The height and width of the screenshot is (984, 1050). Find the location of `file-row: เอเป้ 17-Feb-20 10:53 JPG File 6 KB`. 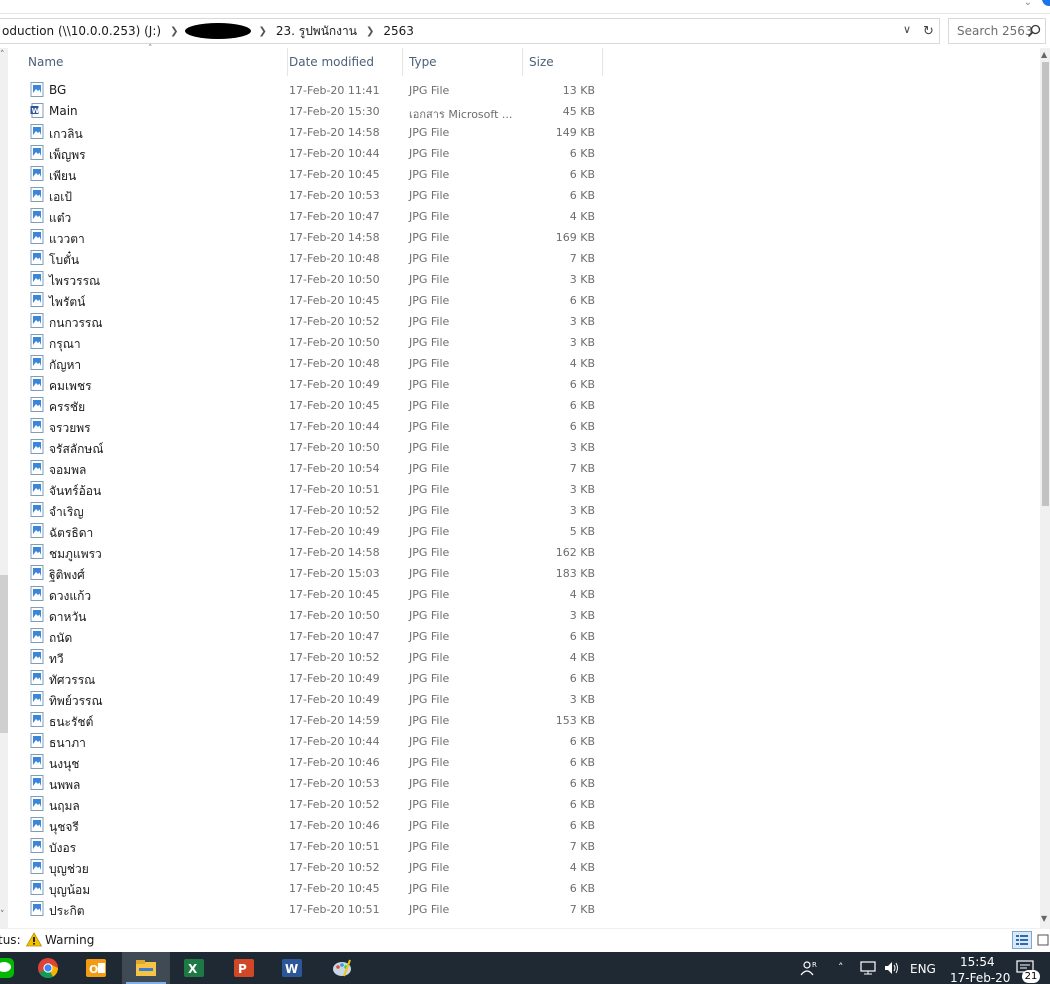

file-row: เอเป้ 17-Feb-20 10:53 JPG File 6 KB is located at coordinates (523, 195).